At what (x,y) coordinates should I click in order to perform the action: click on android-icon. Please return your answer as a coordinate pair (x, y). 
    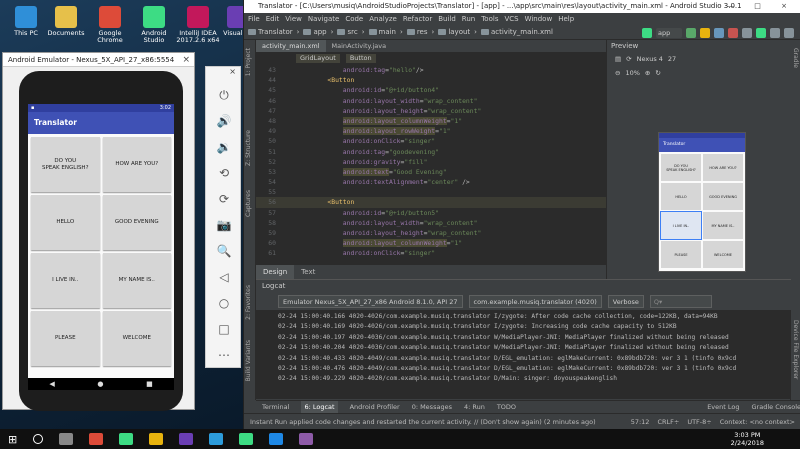
    Looking at the image, I should click on (647, 33).